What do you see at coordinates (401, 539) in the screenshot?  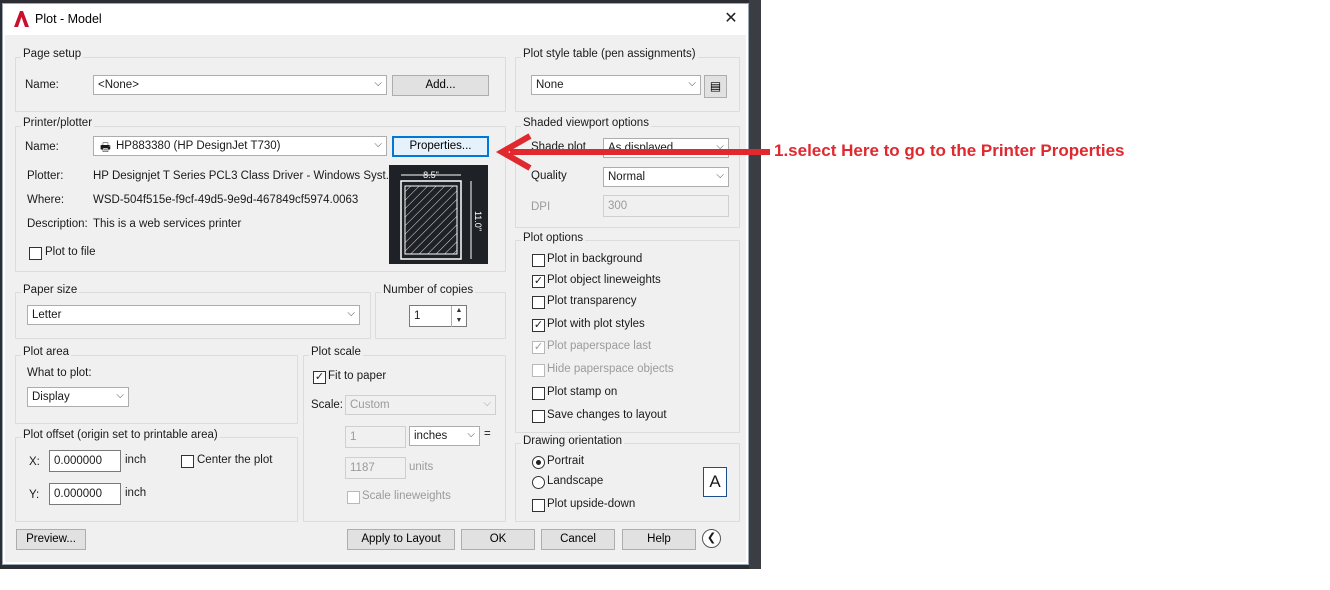 I see `apply-to-layout-button: Apply to Layout` at bounding box center [401, 539].